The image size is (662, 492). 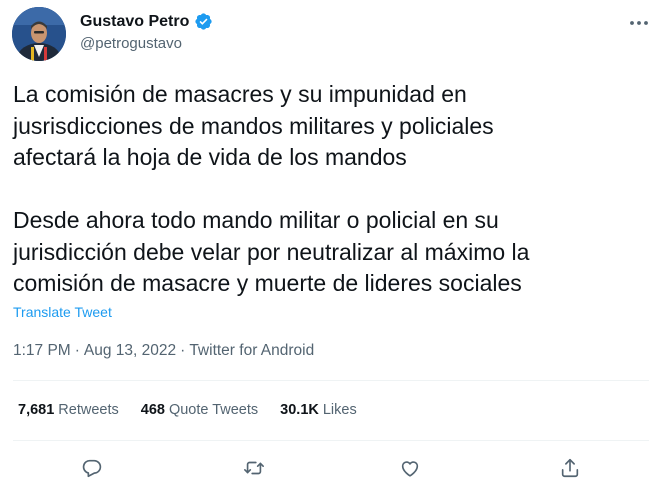 What do you see at coordinates (39, 34) in the screenshot?
I see `avatar` at bounding box center [39, 34].